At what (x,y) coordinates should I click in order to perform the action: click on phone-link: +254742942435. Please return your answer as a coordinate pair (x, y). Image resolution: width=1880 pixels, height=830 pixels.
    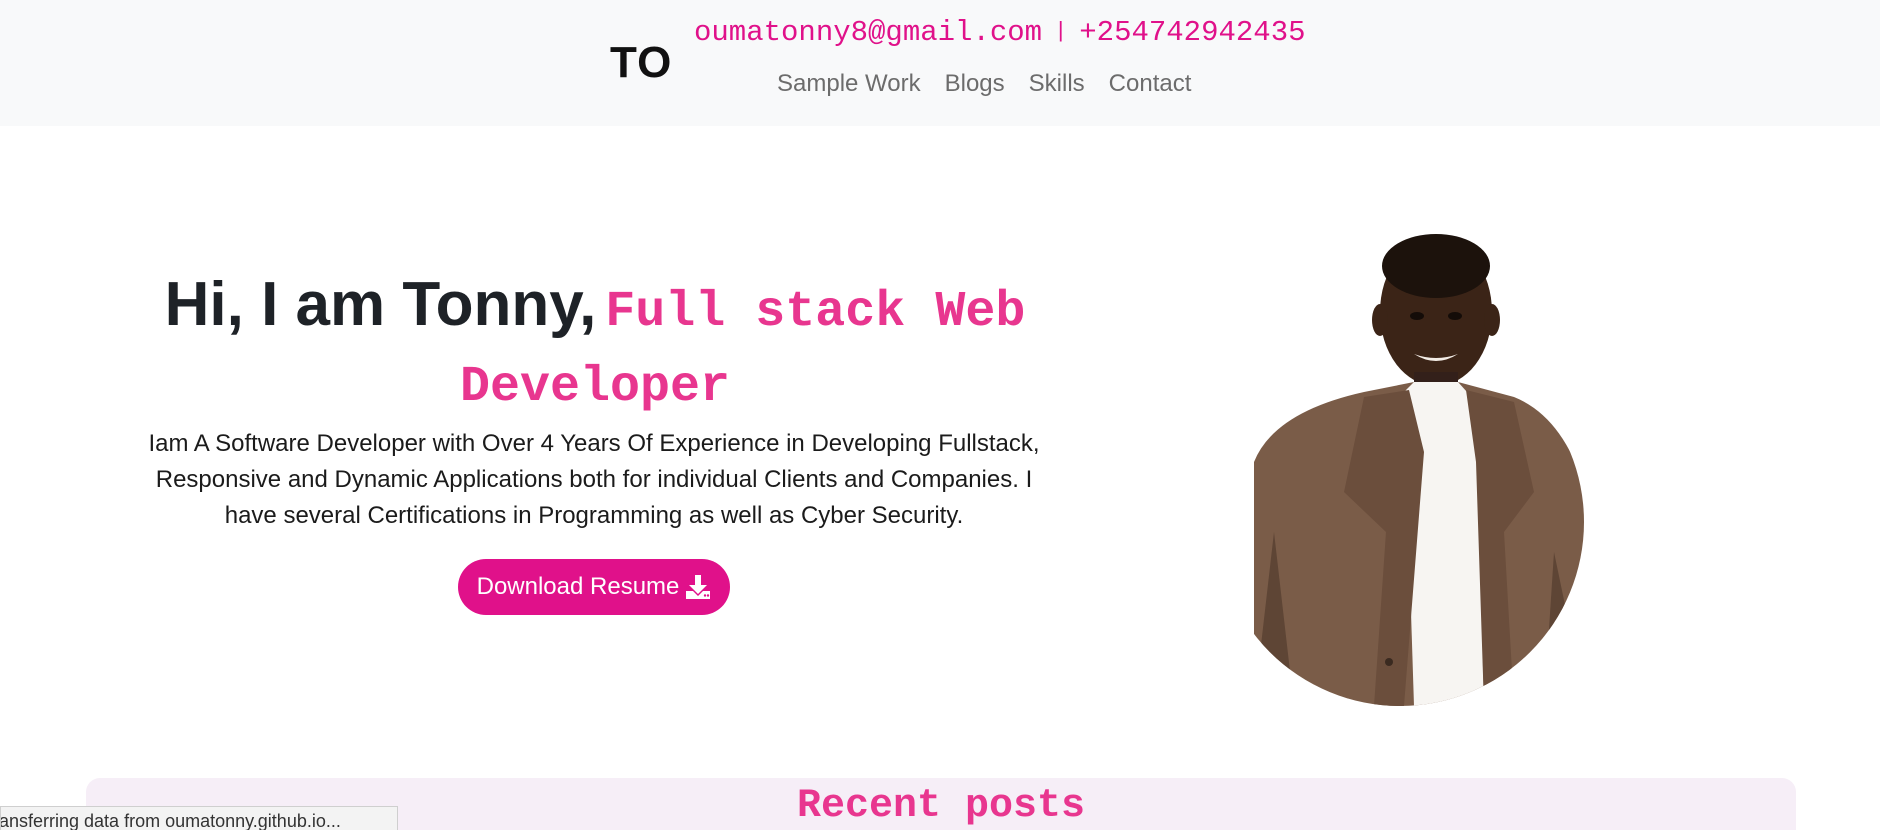
    Looking at the image, I should click on (1192, 32).